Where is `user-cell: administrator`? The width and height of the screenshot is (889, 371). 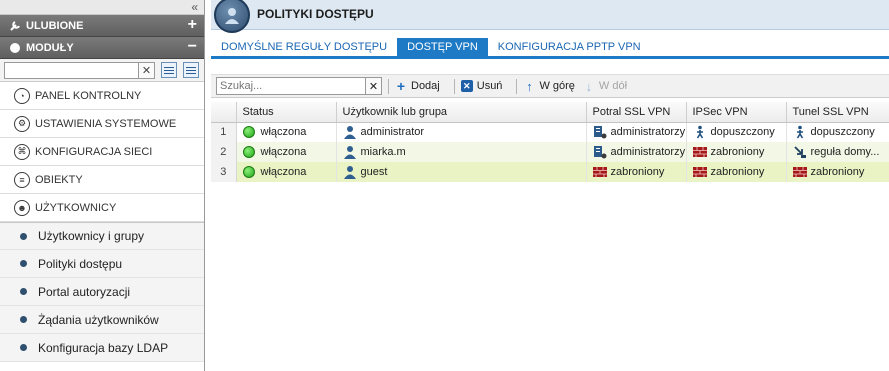
user-cell: administrator is located at coordinates (461, 132).